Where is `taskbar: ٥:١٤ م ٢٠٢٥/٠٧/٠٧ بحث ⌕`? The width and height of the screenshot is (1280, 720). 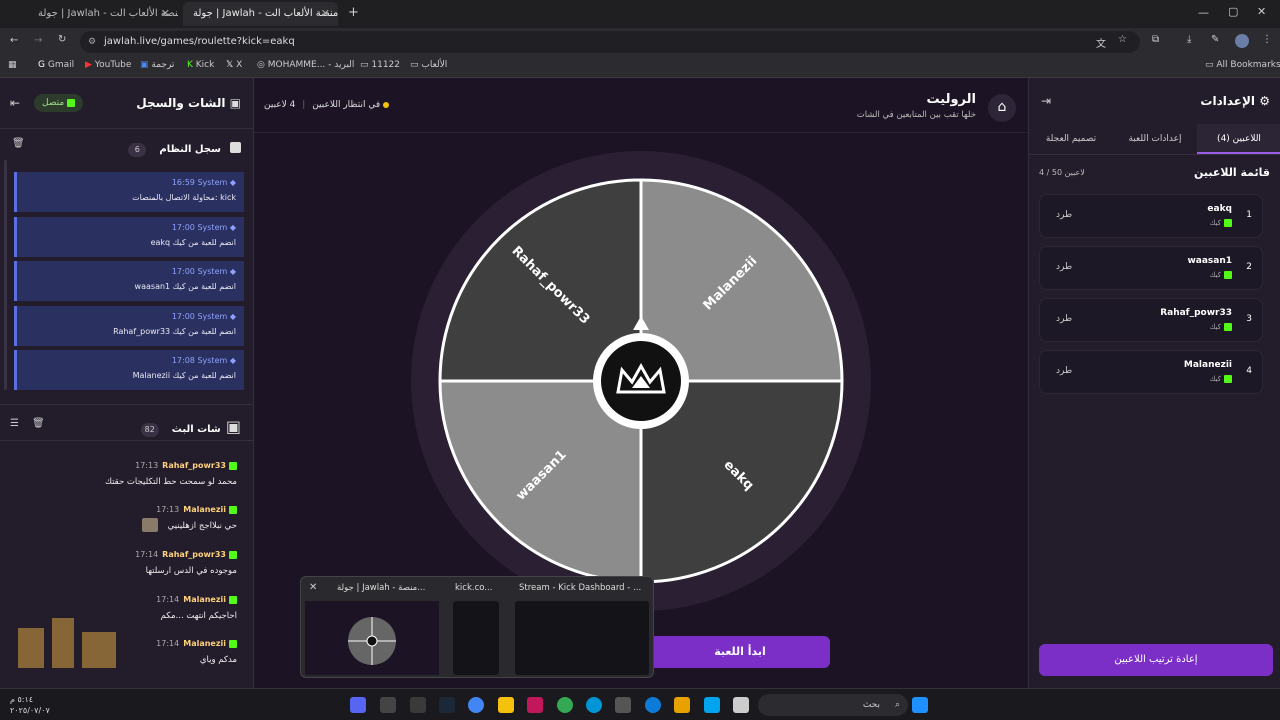
taskbar: ٥:١٤ م ٢٠٢٥/٠٧/٠٧ بحث ⌕ is located at coordinates (640, 704).